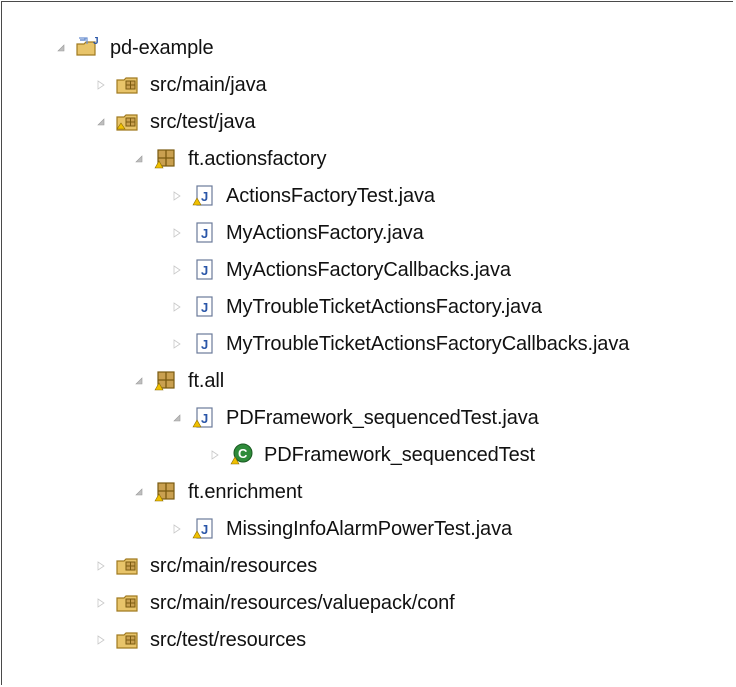 The image size is (736, 687). I want to click on tree-item-file: J MissingInfoAlarmPowerTest.java, so click(340, 529).